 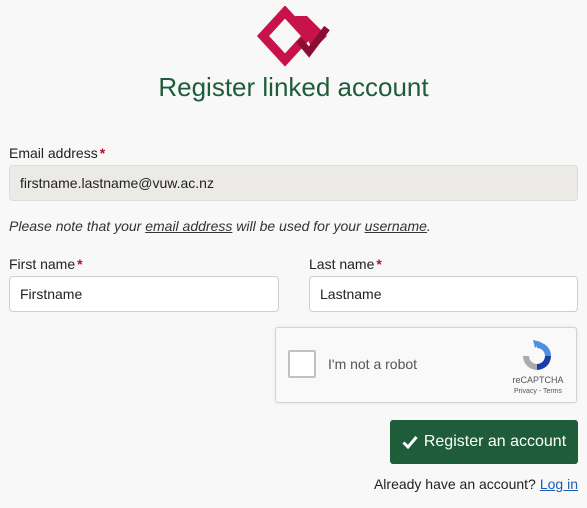 I want to click on email-value: firstname.lastname@vuw.ac.nz, so click(x=117, y=183).